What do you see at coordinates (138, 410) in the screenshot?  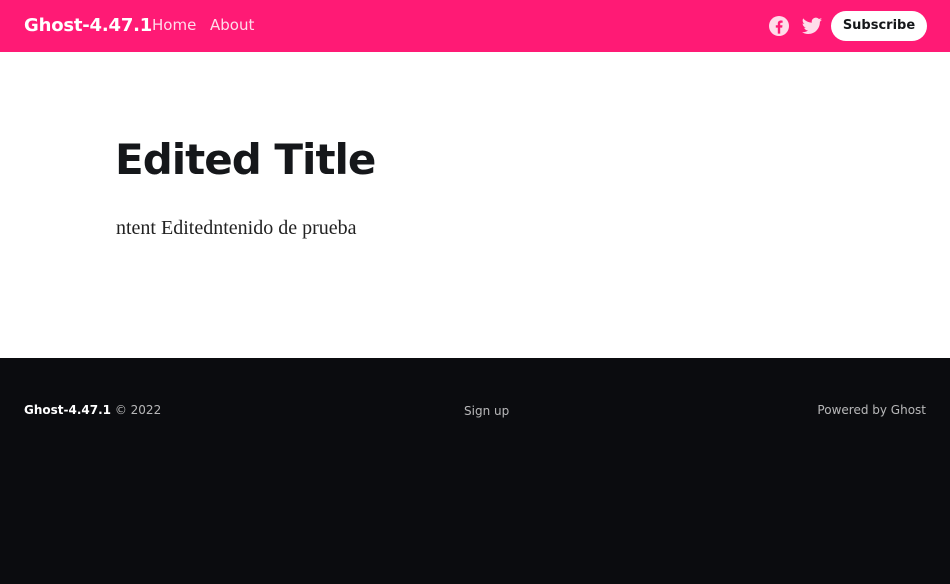 I see `footer-copyright-text: © 2022` at bounding box center [138, 410].